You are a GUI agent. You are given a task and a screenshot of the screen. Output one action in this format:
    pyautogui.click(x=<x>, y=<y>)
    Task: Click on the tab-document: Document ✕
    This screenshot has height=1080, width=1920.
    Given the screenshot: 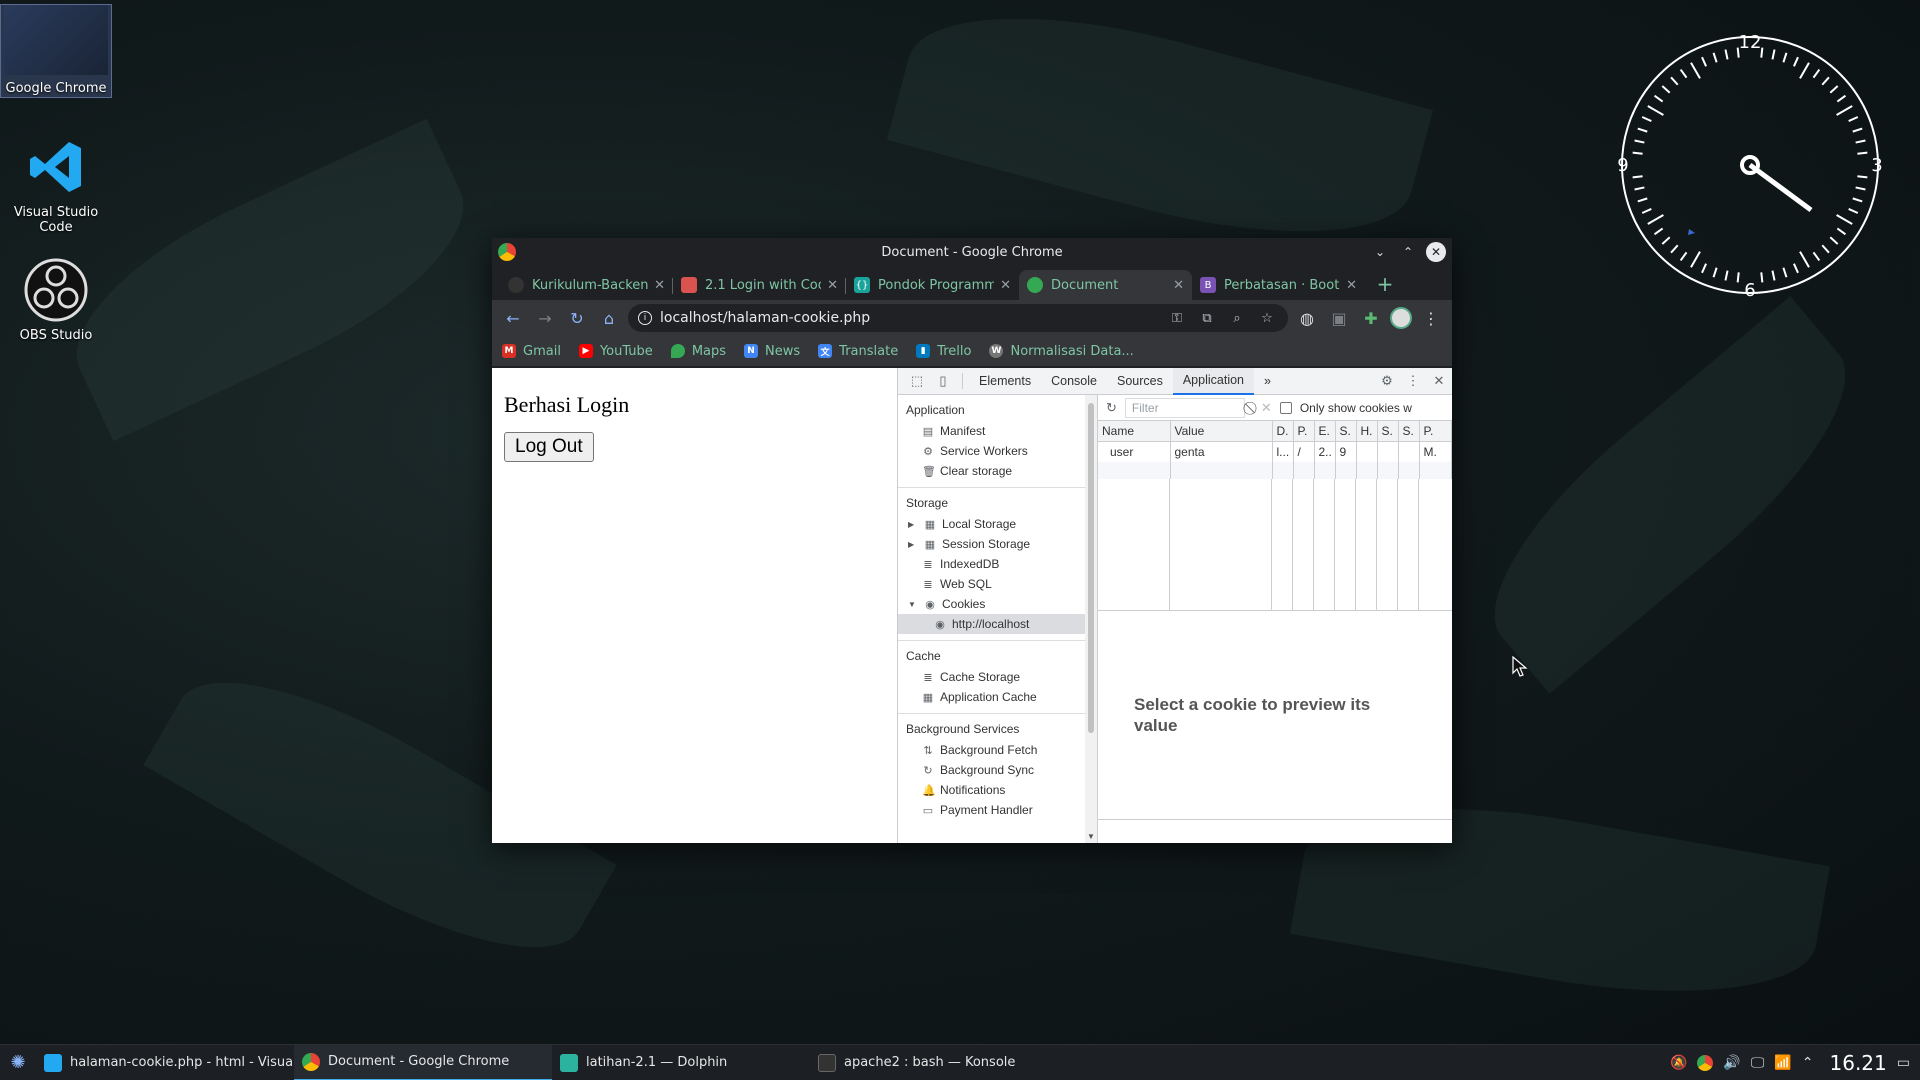 What is the action you would take?
    pyautogui.click(x=1105, y=285)
    